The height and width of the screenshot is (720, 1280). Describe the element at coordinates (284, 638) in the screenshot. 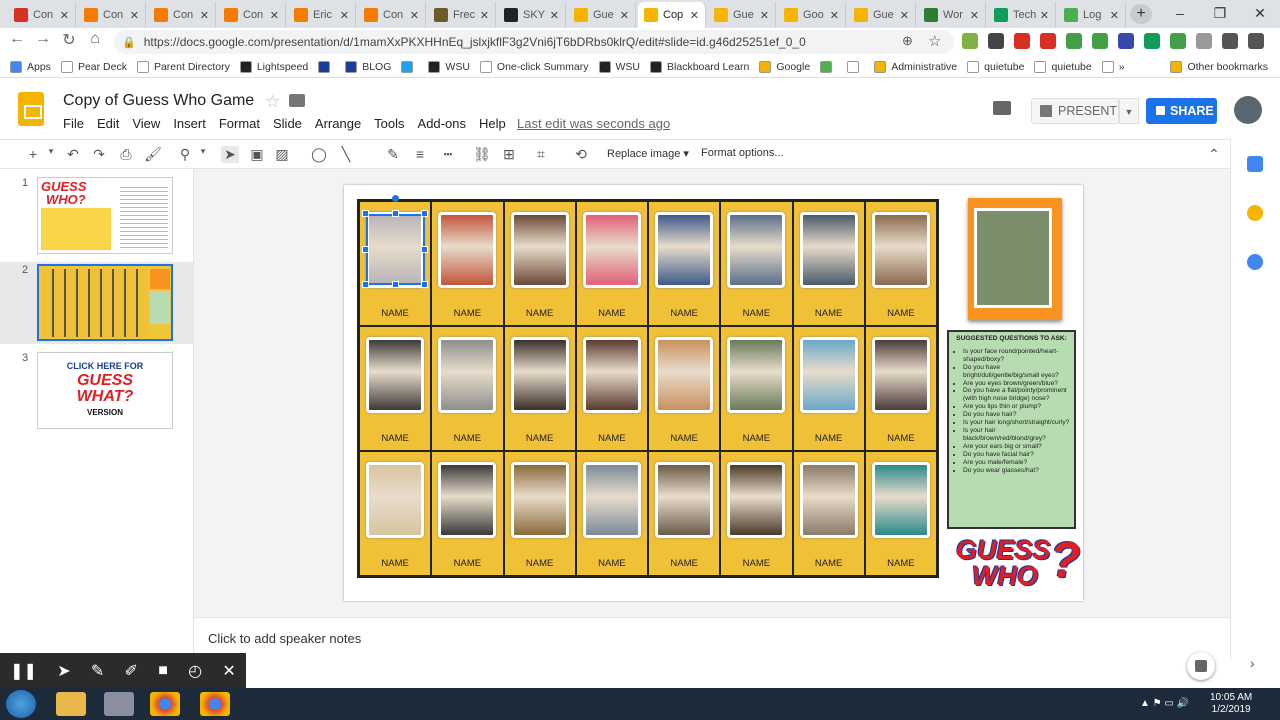

I see `speaker-notes-placeholder: Click to add speaker notes` at that location.